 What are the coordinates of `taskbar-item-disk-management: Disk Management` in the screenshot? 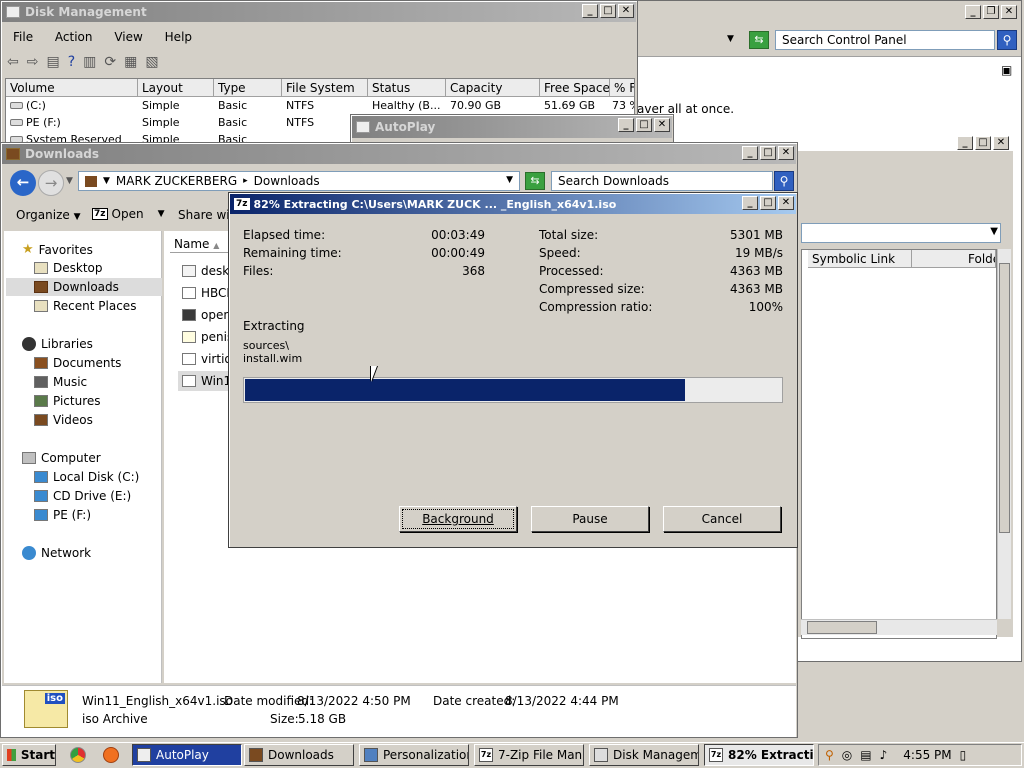 It's located at (644, 755).